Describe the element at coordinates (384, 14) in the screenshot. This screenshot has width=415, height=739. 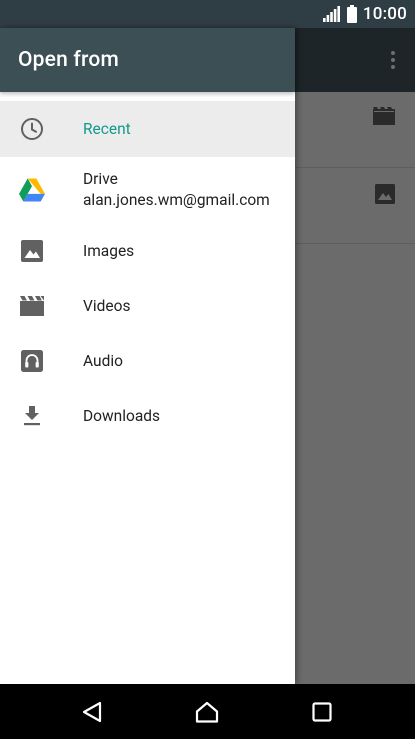
I see `status-time: 10:00` at that location.